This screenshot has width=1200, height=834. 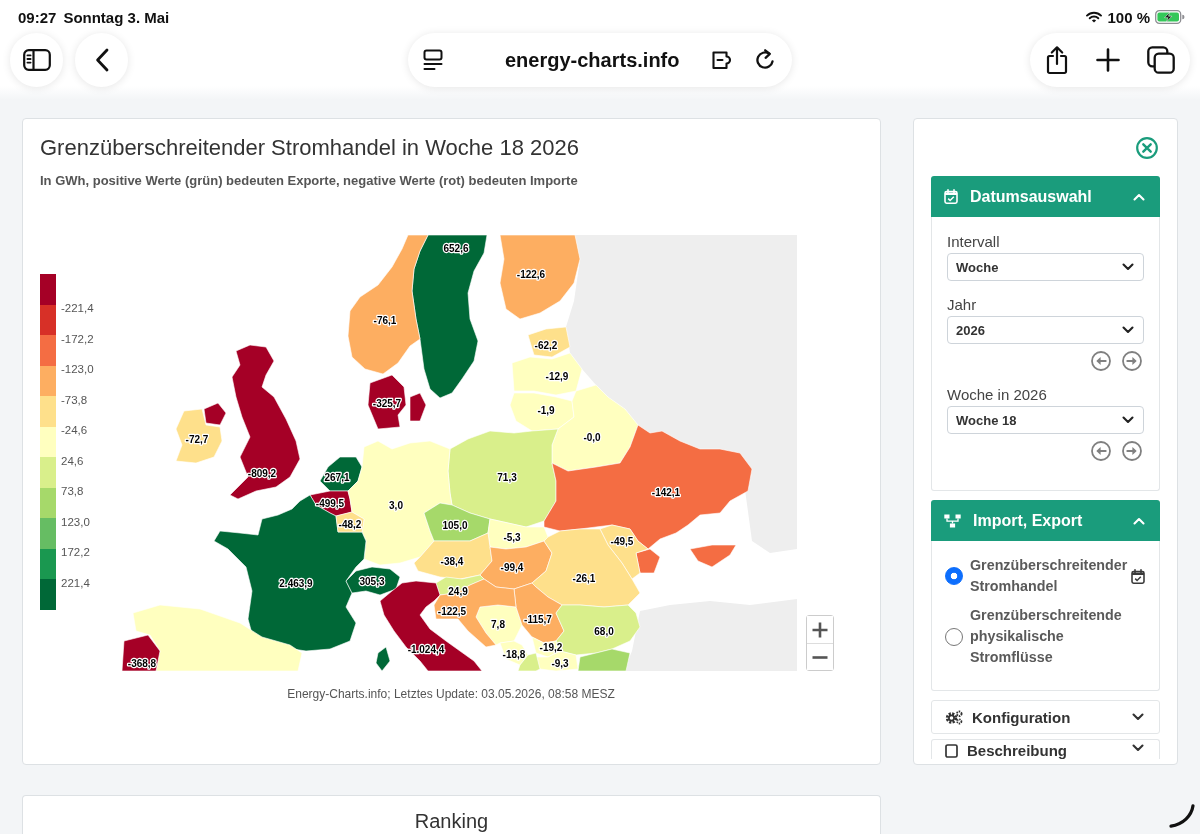 I want to click on url-field: energy-charts.info, so click(x=592, y=60).